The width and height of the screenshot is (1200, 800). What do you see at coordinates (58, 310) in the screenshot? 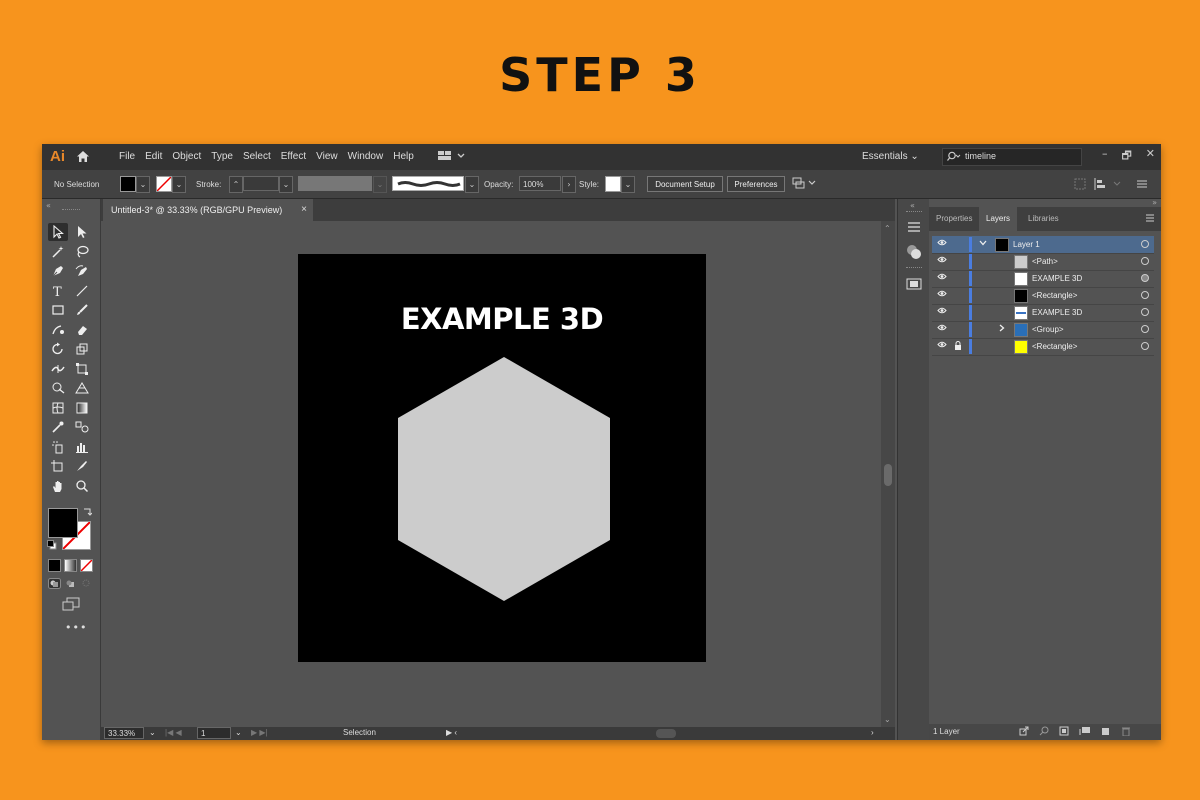
I see `rectangle-tool-icon` at bounding box center [58, 310].